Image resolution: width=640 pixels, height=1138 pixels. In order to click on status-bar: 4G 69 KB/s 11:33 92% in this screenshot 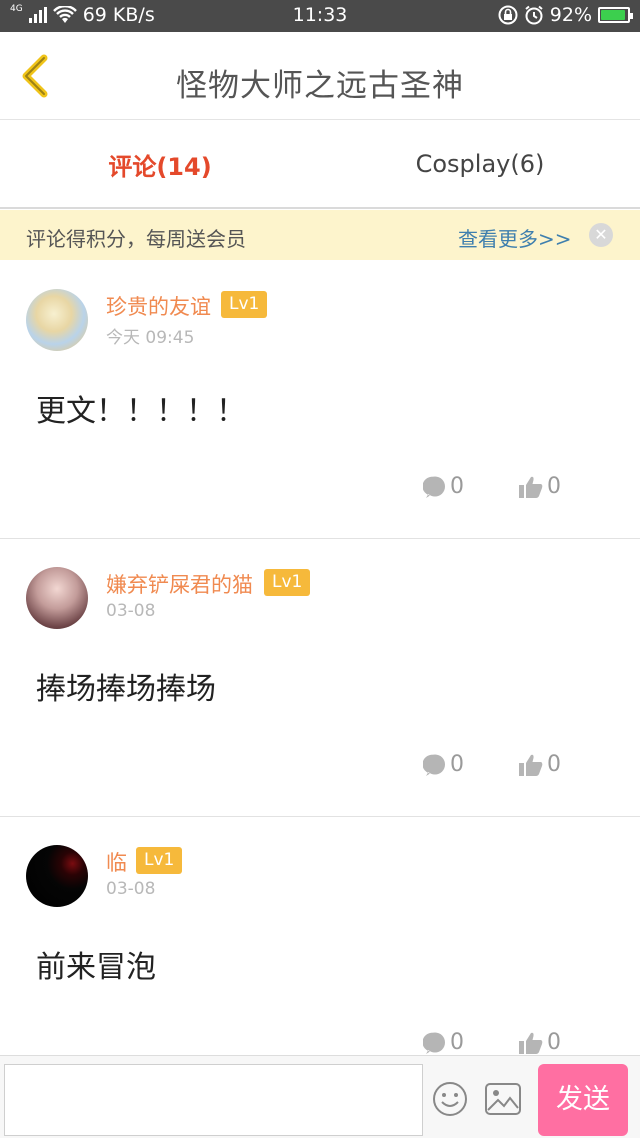, I will do `click(320, 16)`.